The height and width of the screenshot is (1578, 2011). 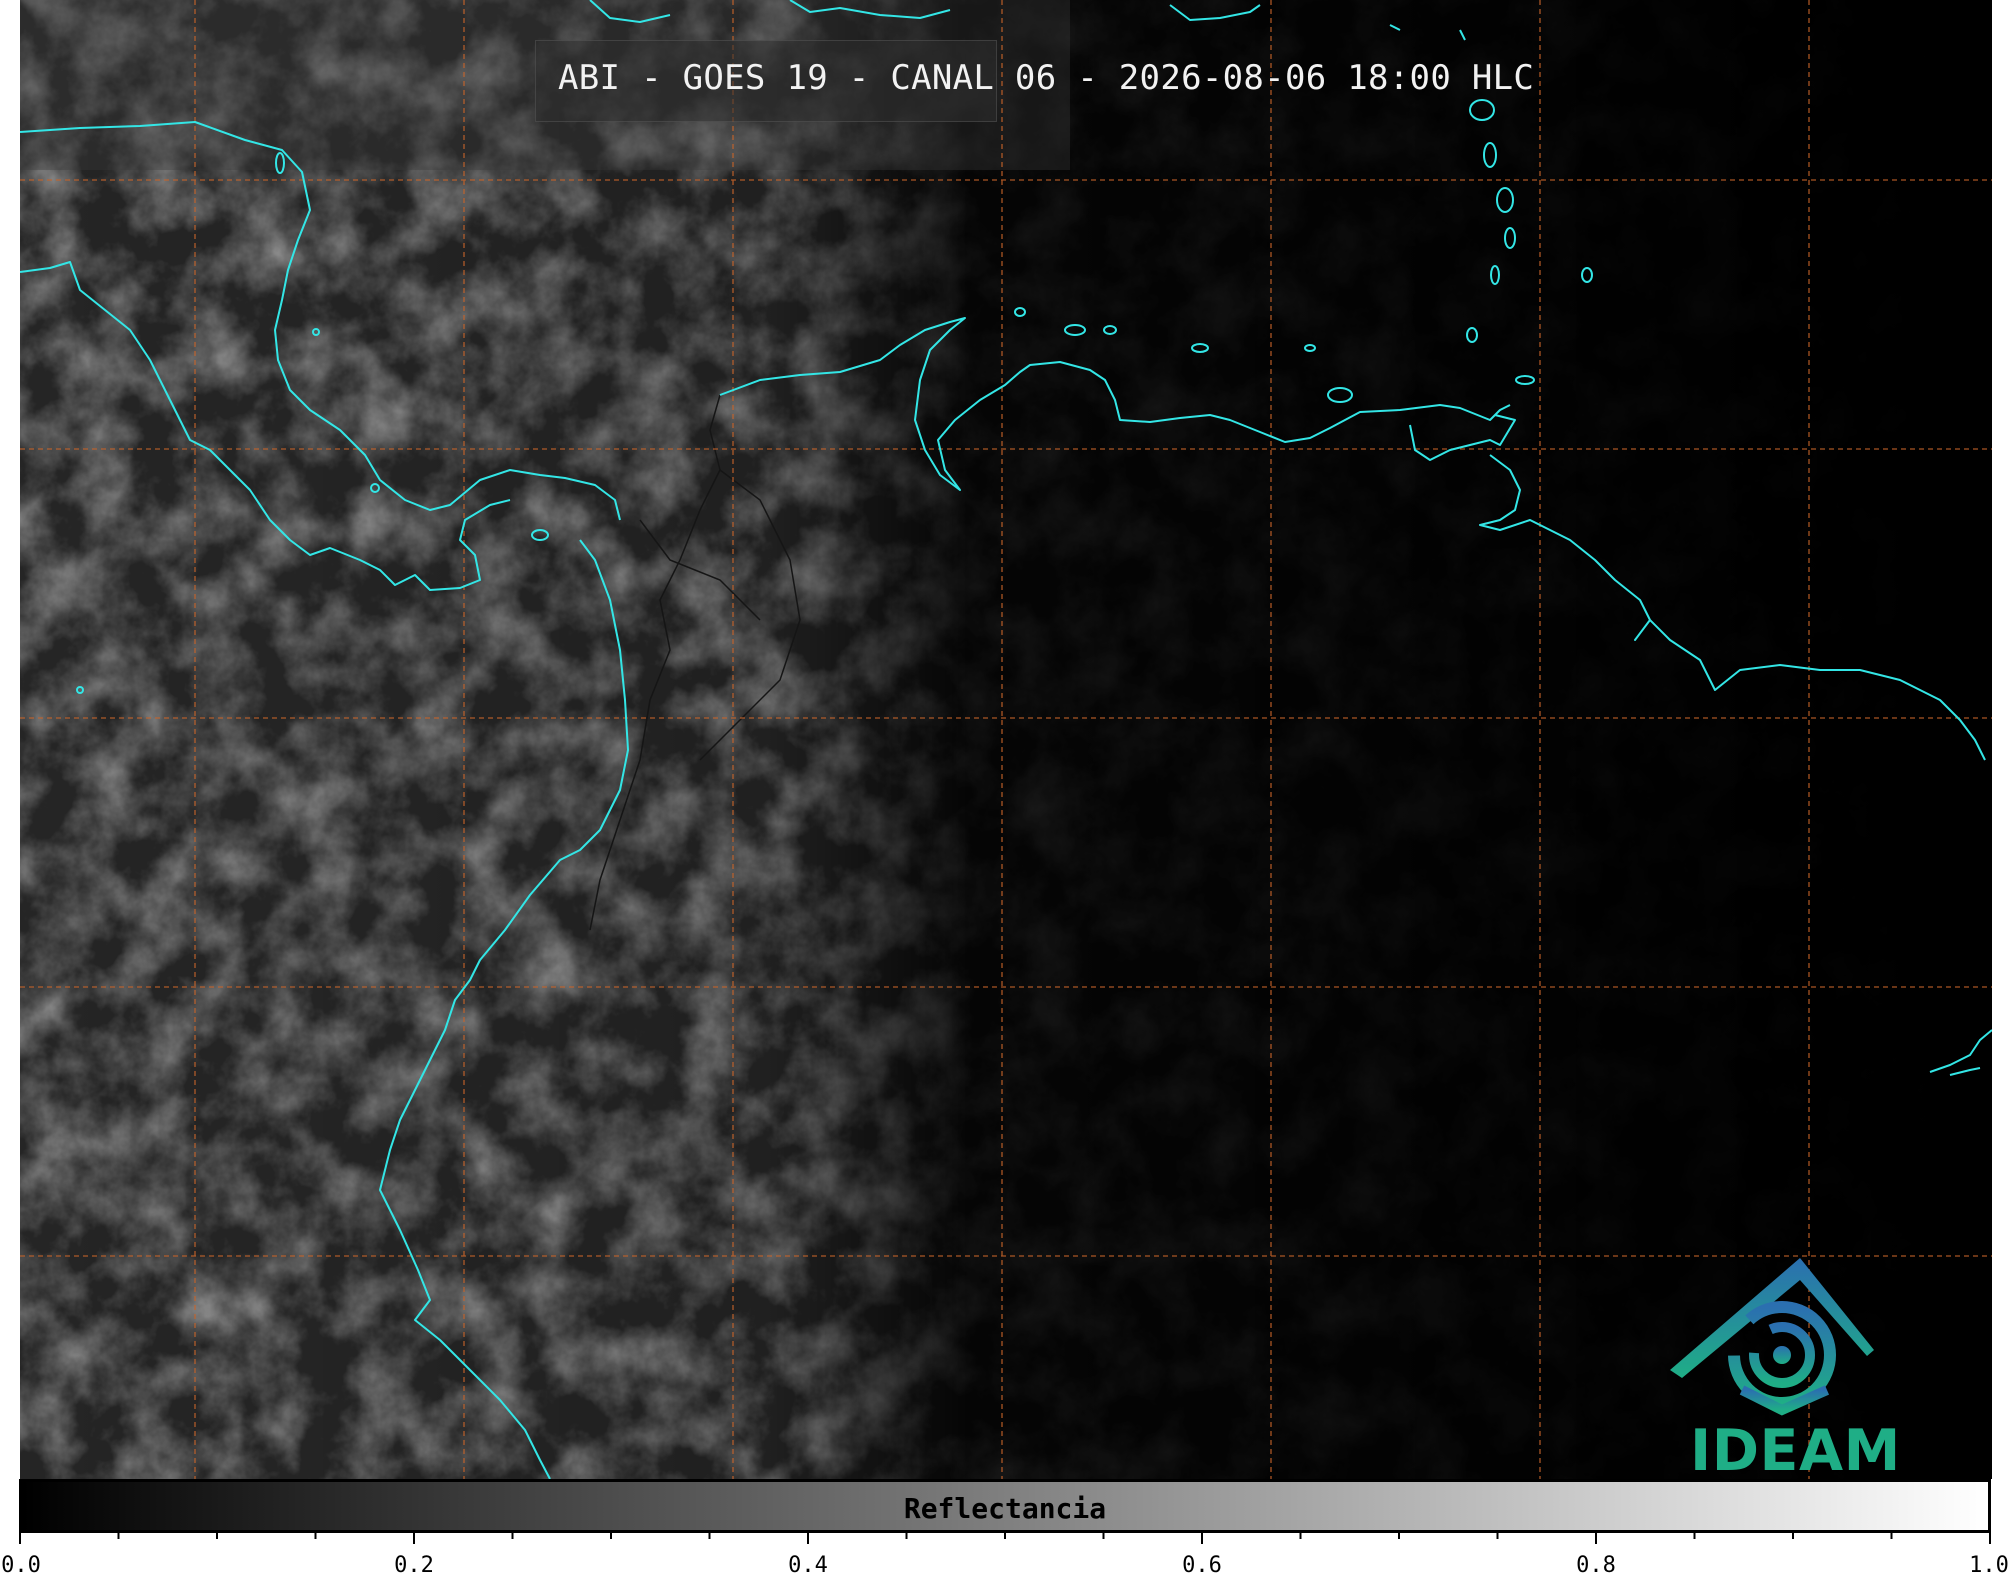 I want to click on reflectance-colorbar: Reflectancia, so click(x=1005, y=1506).